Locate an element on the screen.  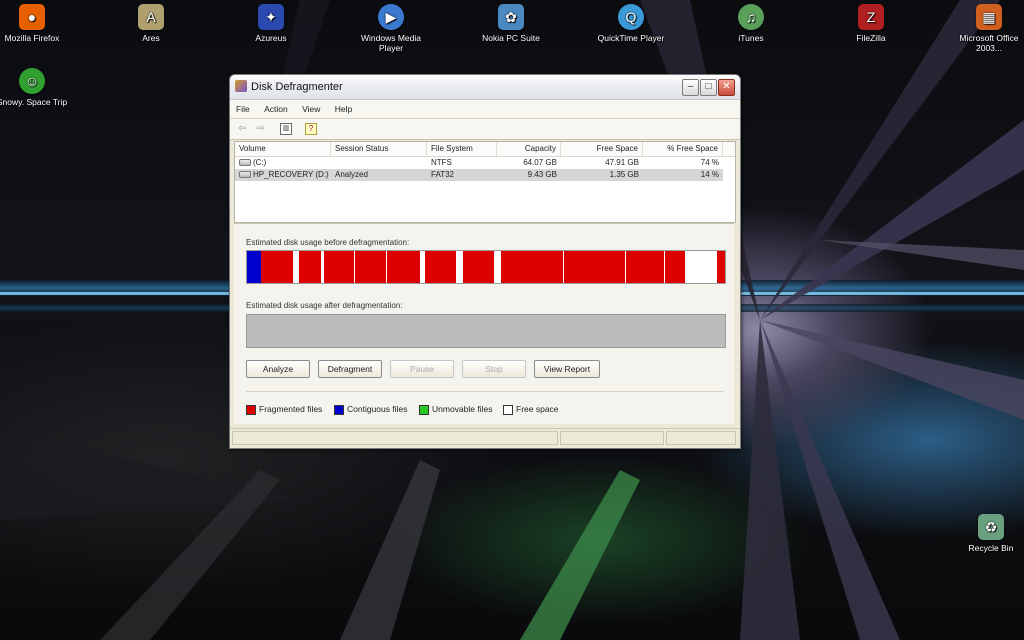
maximize-button: □ is located at coordinates (708, 87).